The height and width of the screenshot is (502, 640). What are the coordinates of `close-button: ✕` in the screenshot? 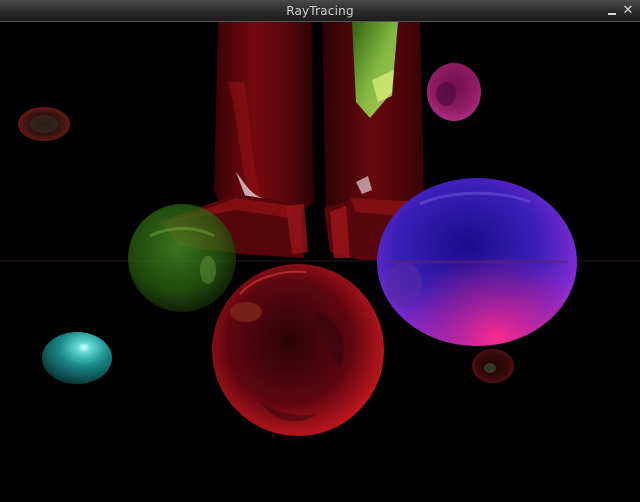 It's located at (628, 11).